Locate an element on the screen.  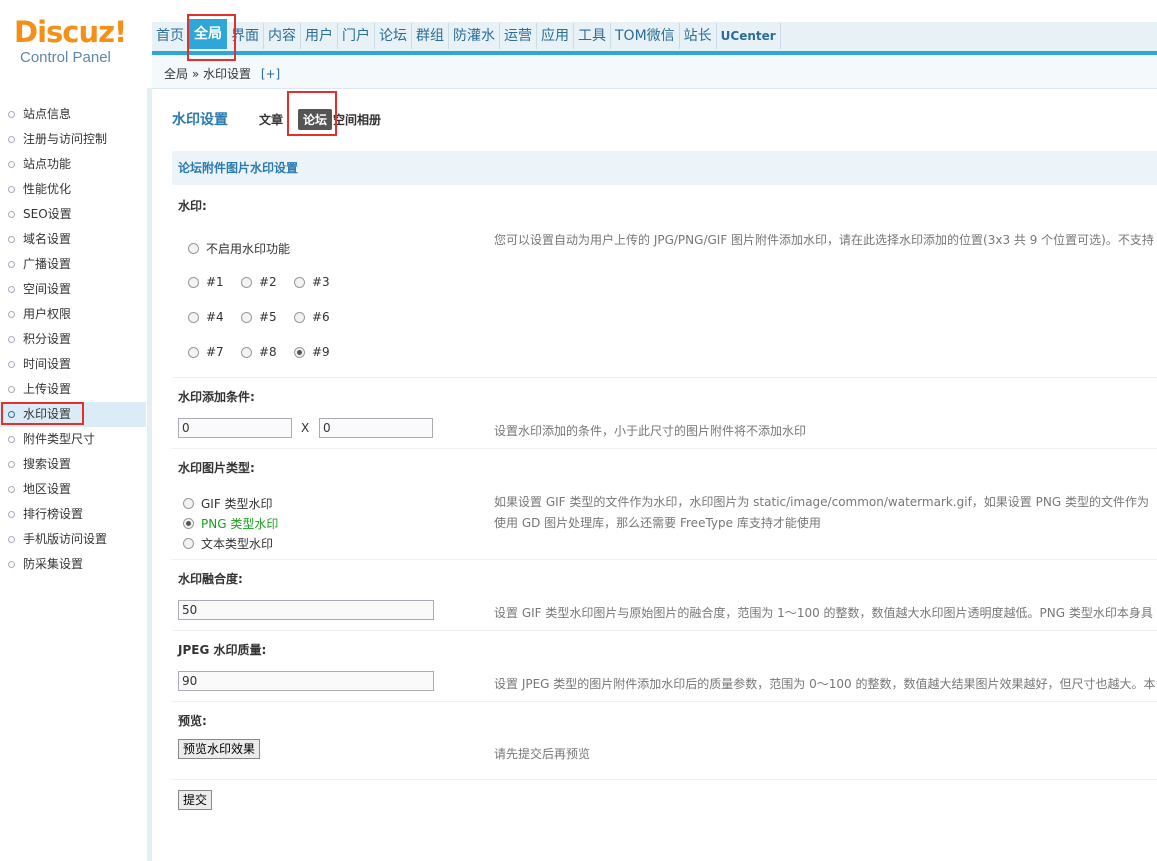
quality-input is located at coordinates (306, 681).